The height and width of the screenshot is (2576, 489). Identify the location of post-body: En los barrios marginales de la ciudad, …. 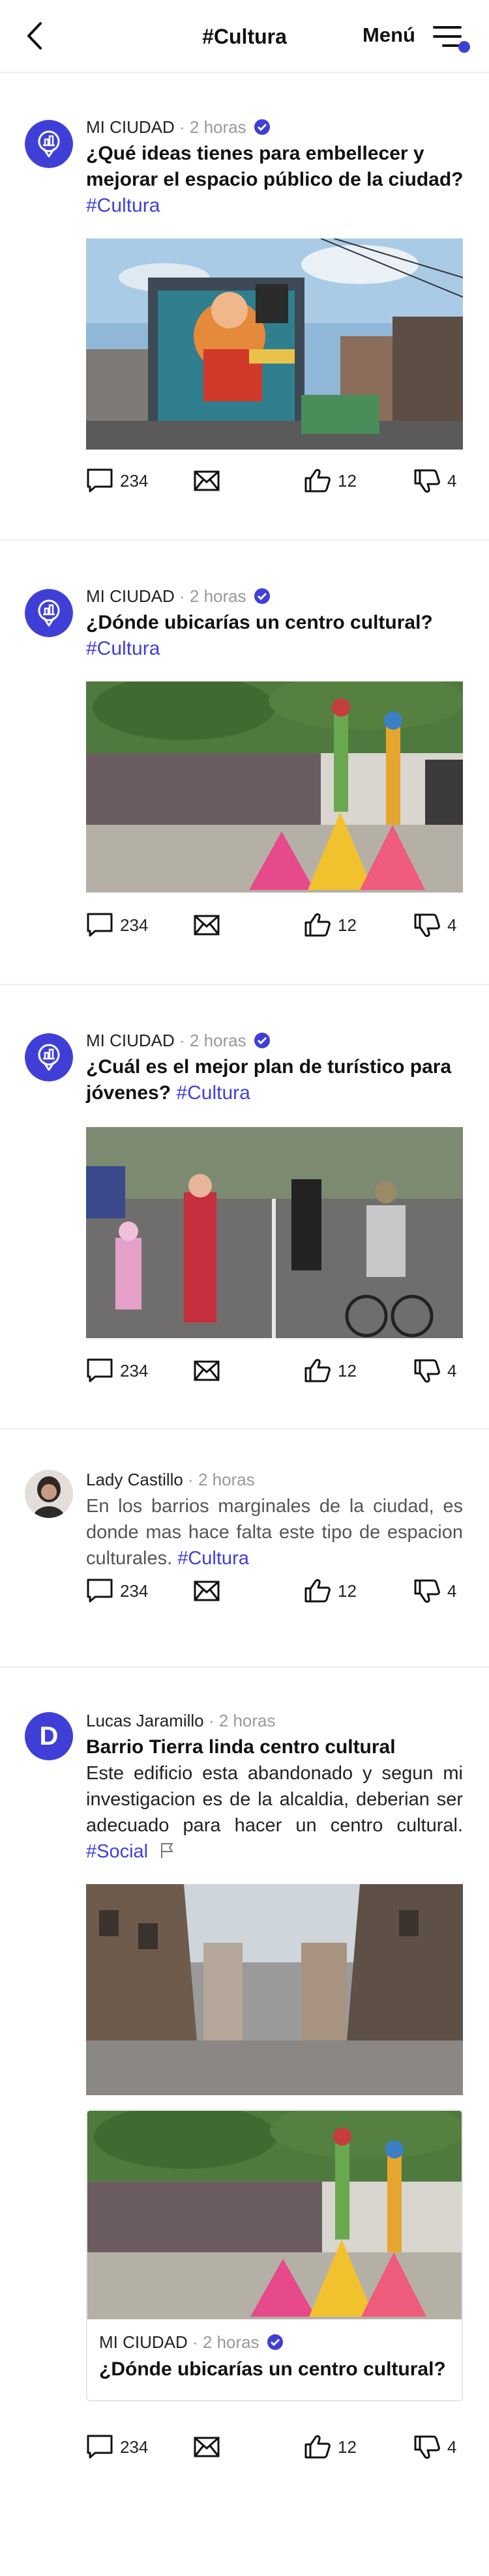
(274, 1532).